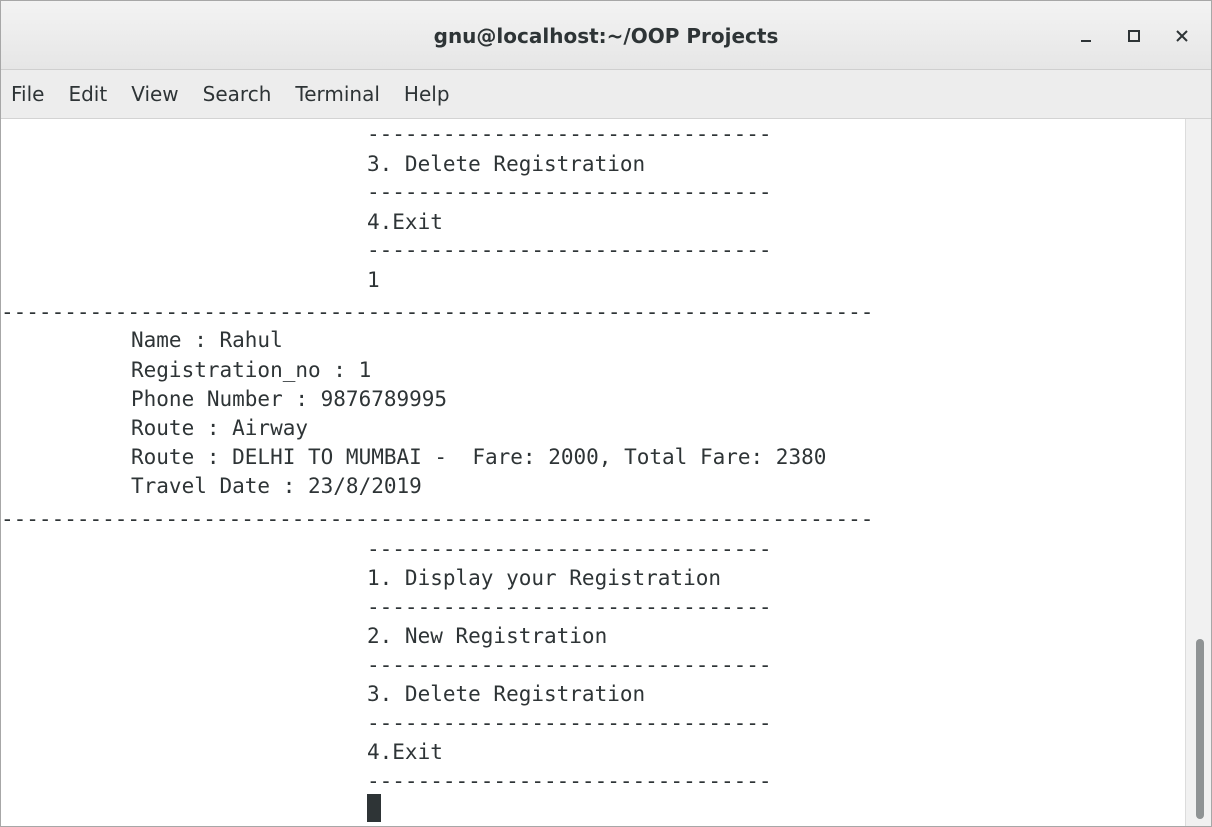  I want to click on registration-phone: Phone Number : 9876789995, so click(289, 399).